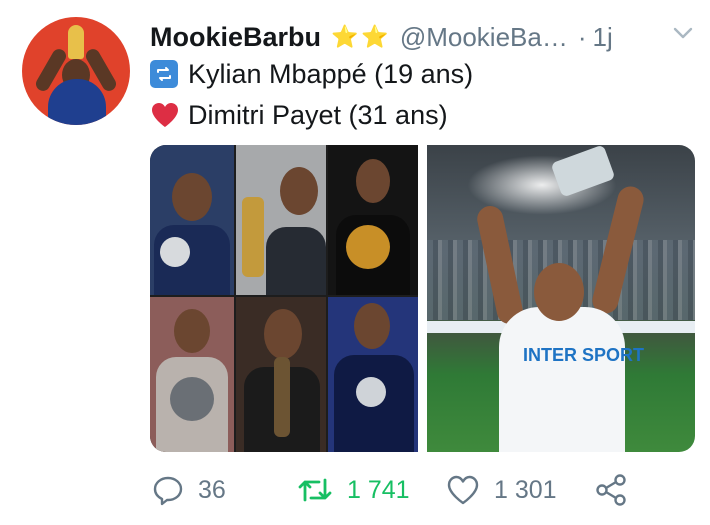 The width and height of the screenshot is (710, 525). I want to click on reply-count: 36, so click(212, 489).